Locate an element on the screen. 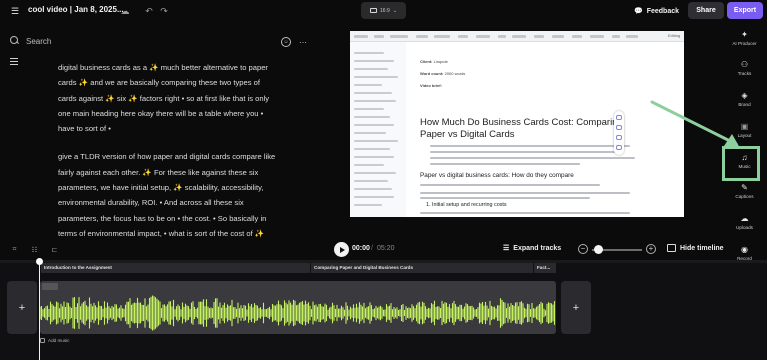 The width and height of the screenshot is (767, 360). chevron-down-icon: ⌄ is located at coordinates (394, 10).